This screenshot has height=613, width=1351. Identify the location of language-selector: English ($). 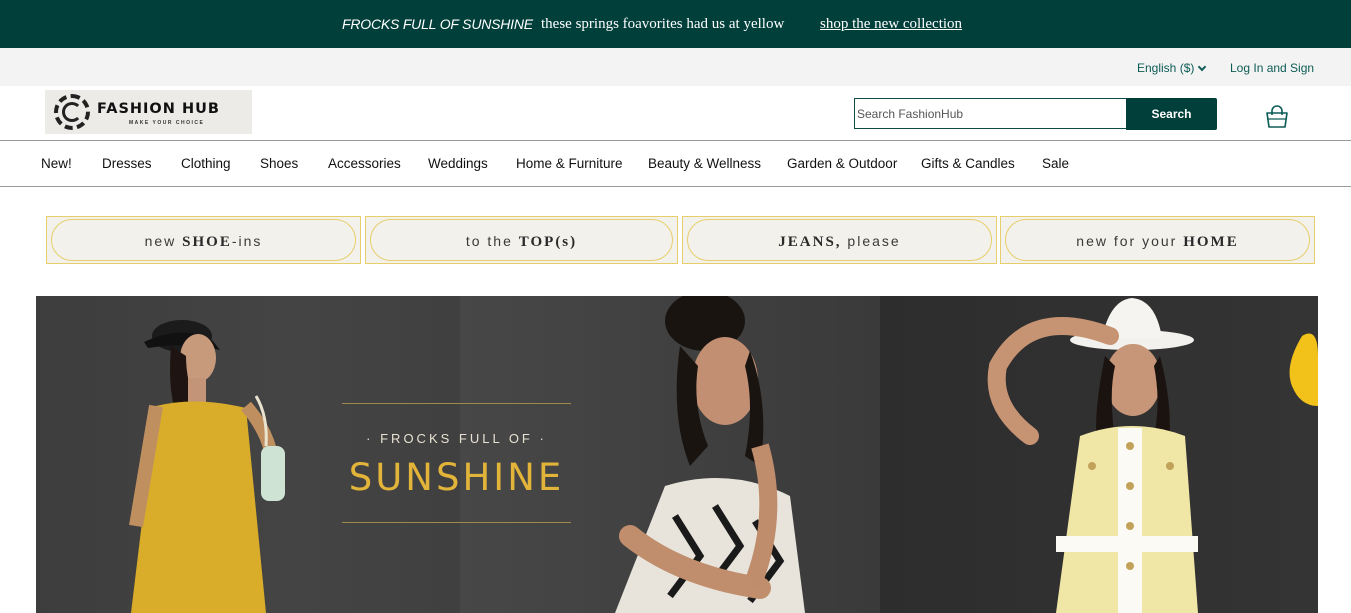
(1172, 68).